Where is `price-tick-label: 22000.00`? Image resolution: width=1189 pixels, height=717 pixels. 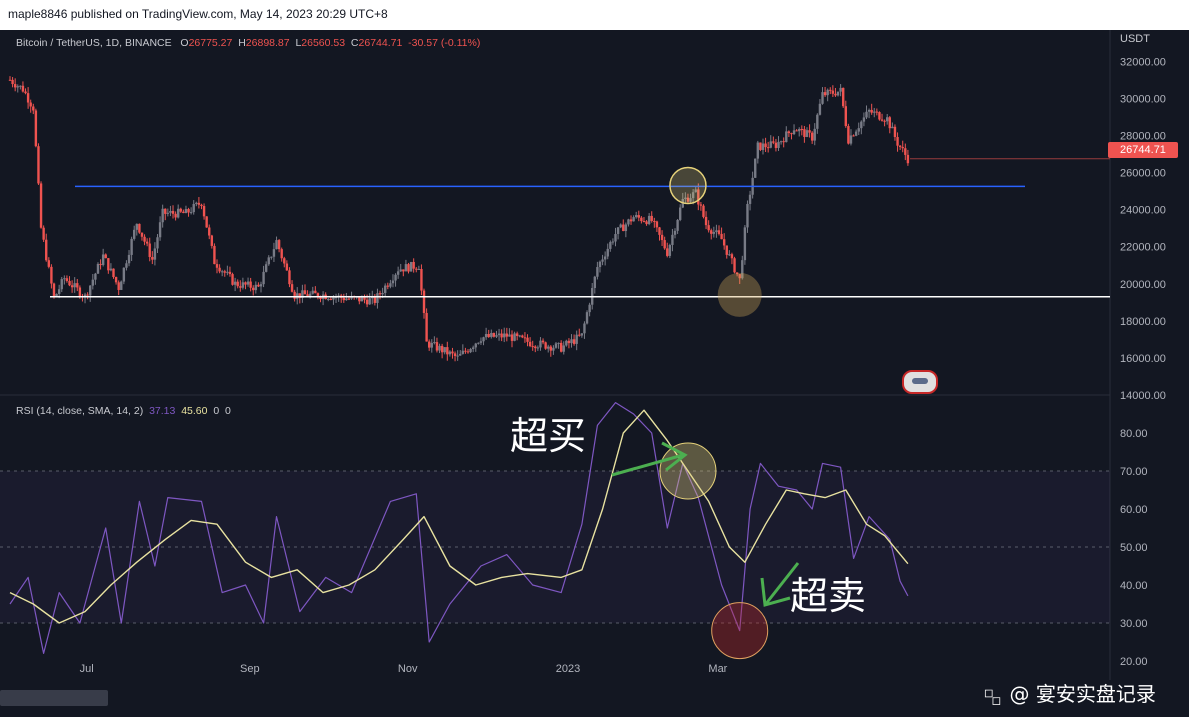 price-tick-label: 22000.00 is located at coordinates (1143, 248).